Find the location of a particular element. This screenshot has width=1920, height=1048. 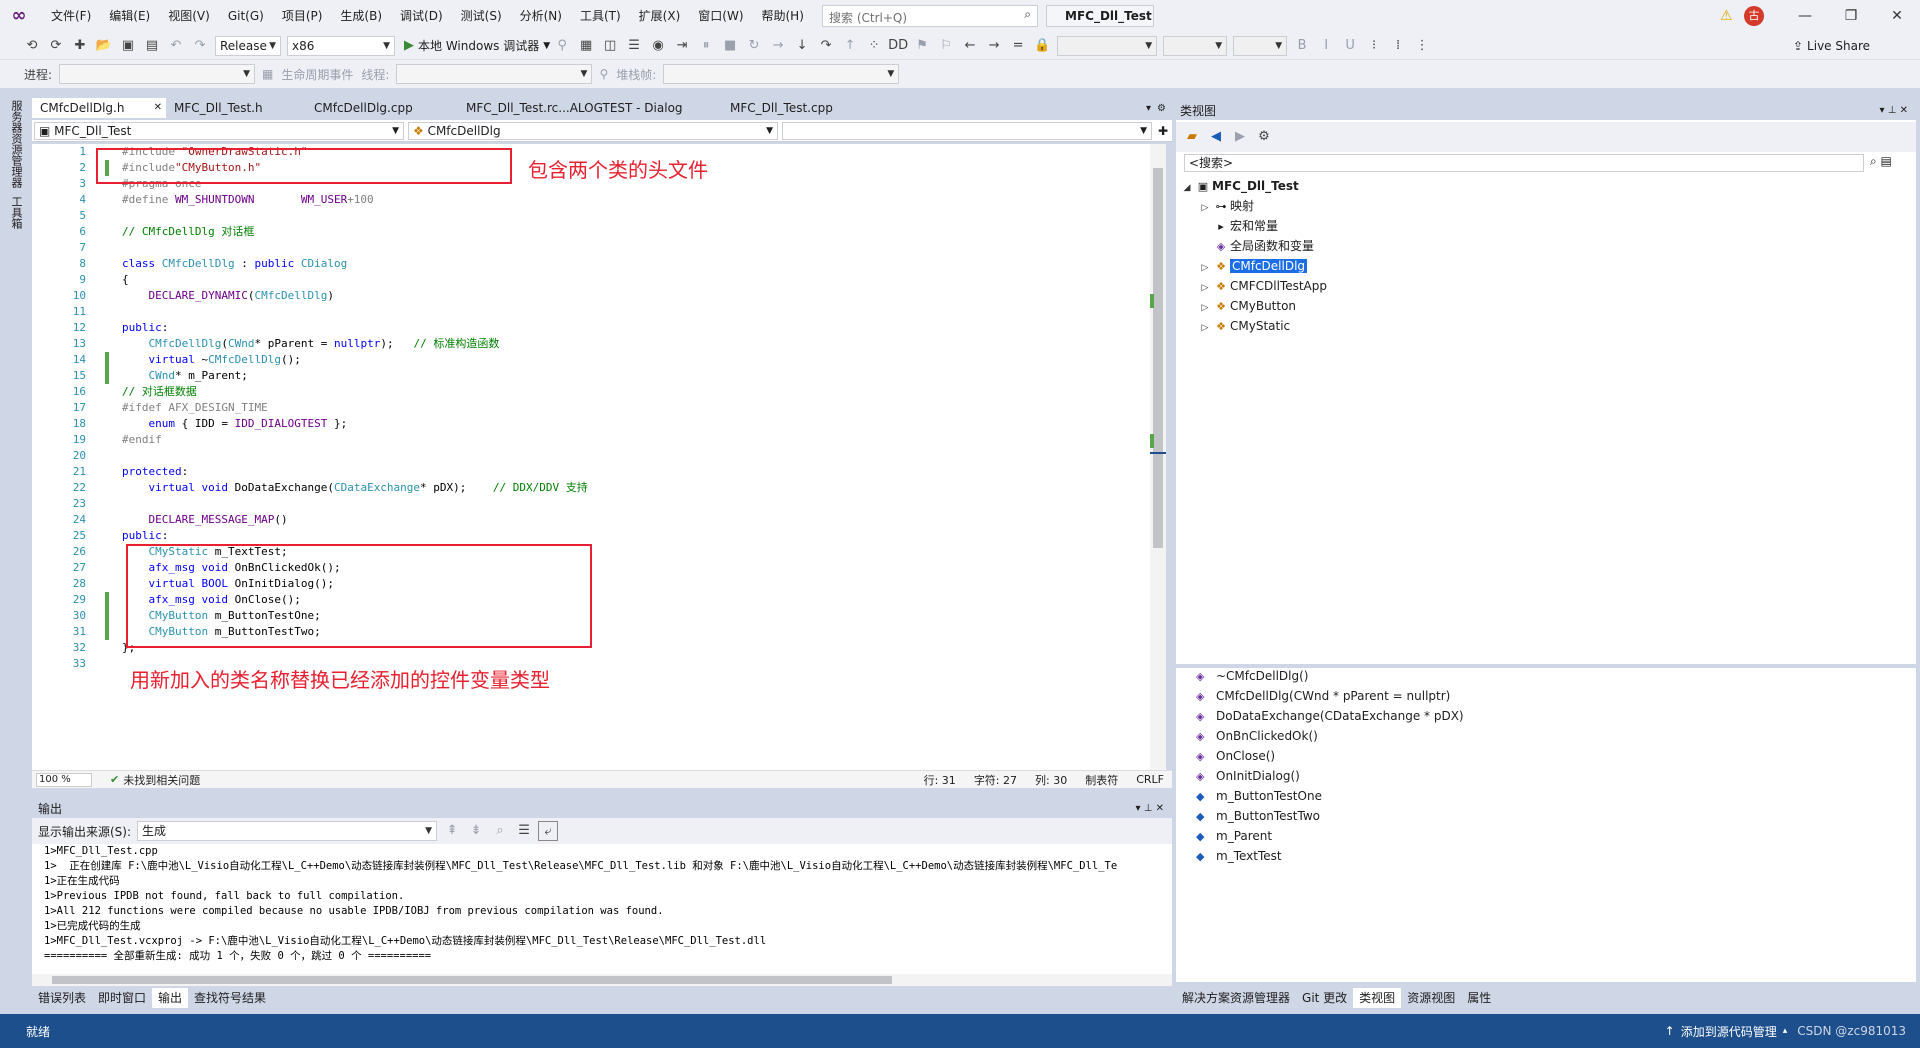

member-nav-select: ▼ is located at coordinates (967, 130).